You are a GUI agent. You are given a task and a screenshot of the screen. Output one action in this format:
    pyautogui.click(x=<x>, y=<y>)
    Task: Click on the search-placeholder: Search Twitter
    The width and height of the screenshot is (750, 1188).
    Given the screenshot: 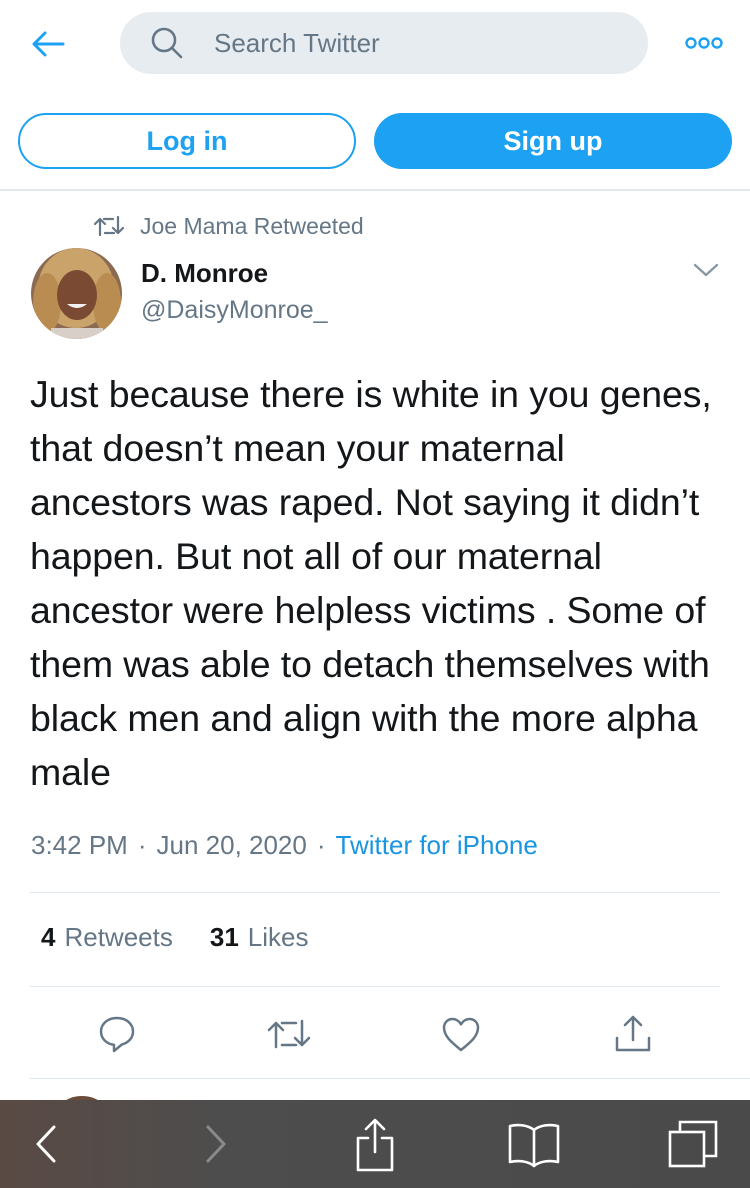 What is the action you would take?
    pyautogui.click(x=297, y=42)
    